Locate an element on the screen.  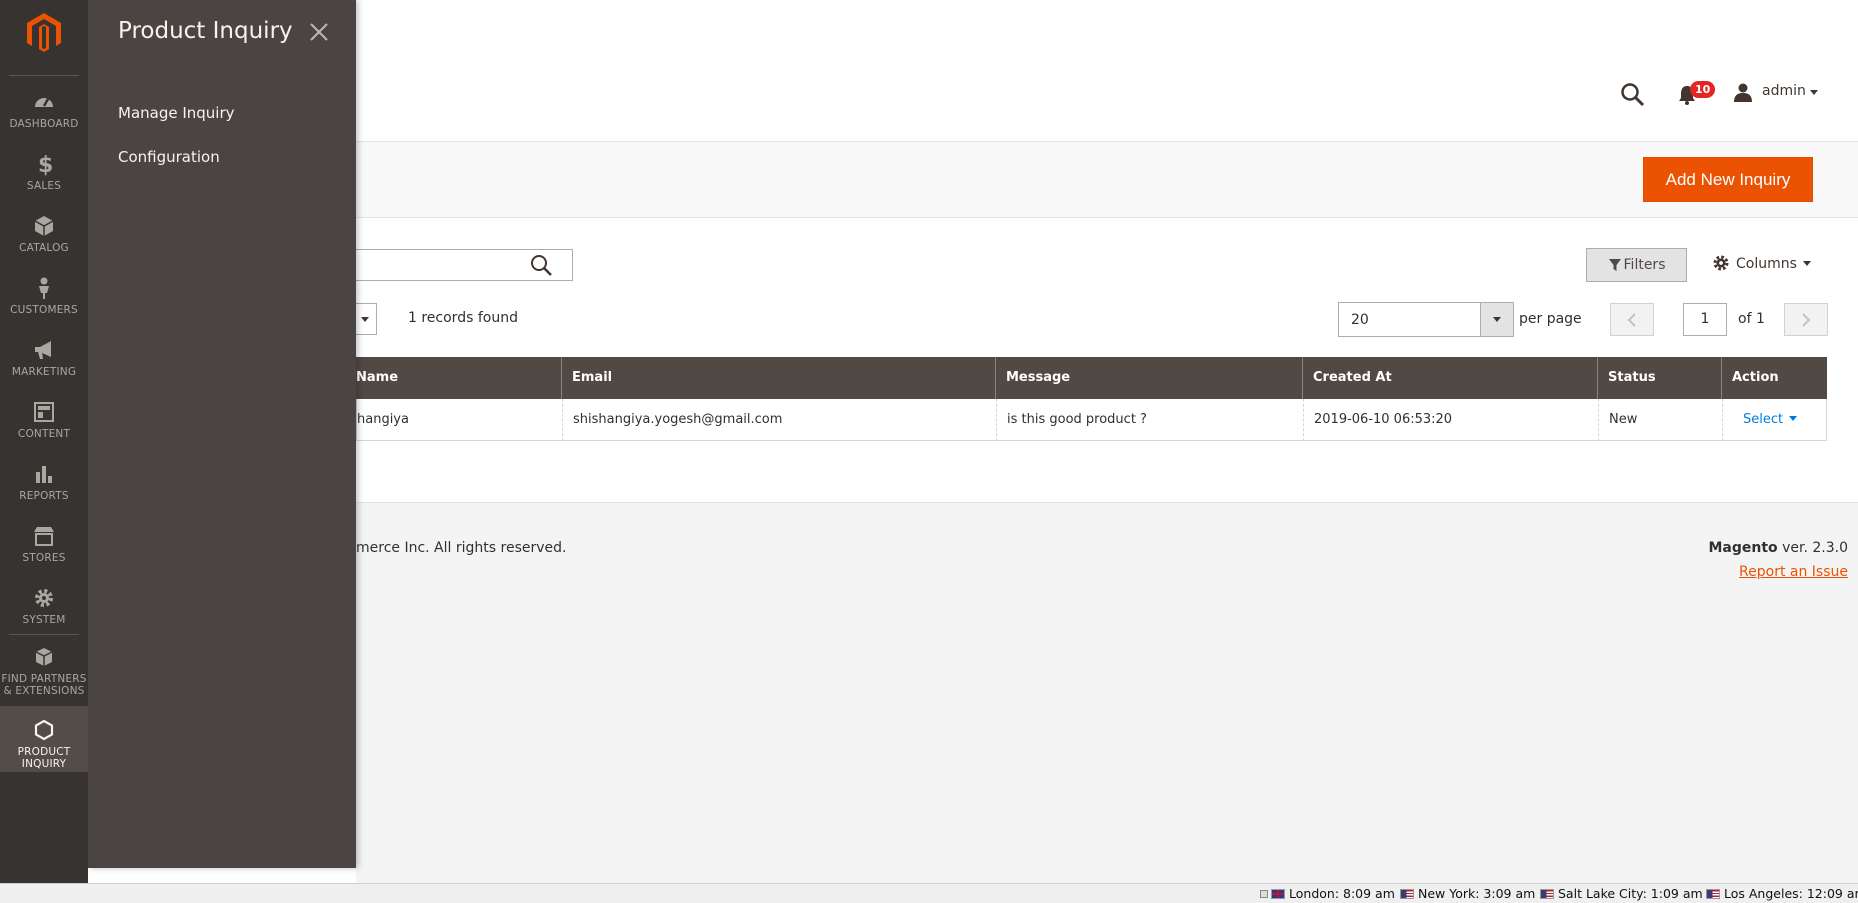
per-page-label: per page is located at coordinates (1550, 319).